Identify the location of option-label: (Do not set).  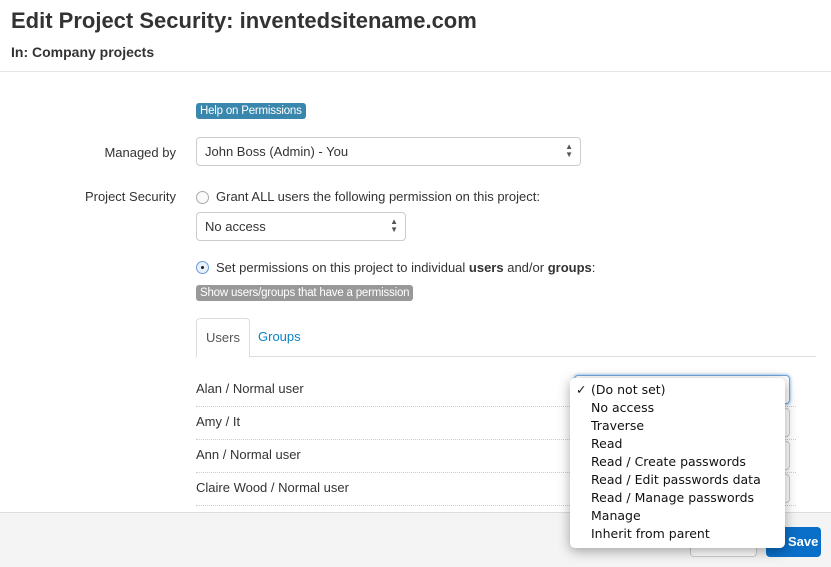
(628, 389).